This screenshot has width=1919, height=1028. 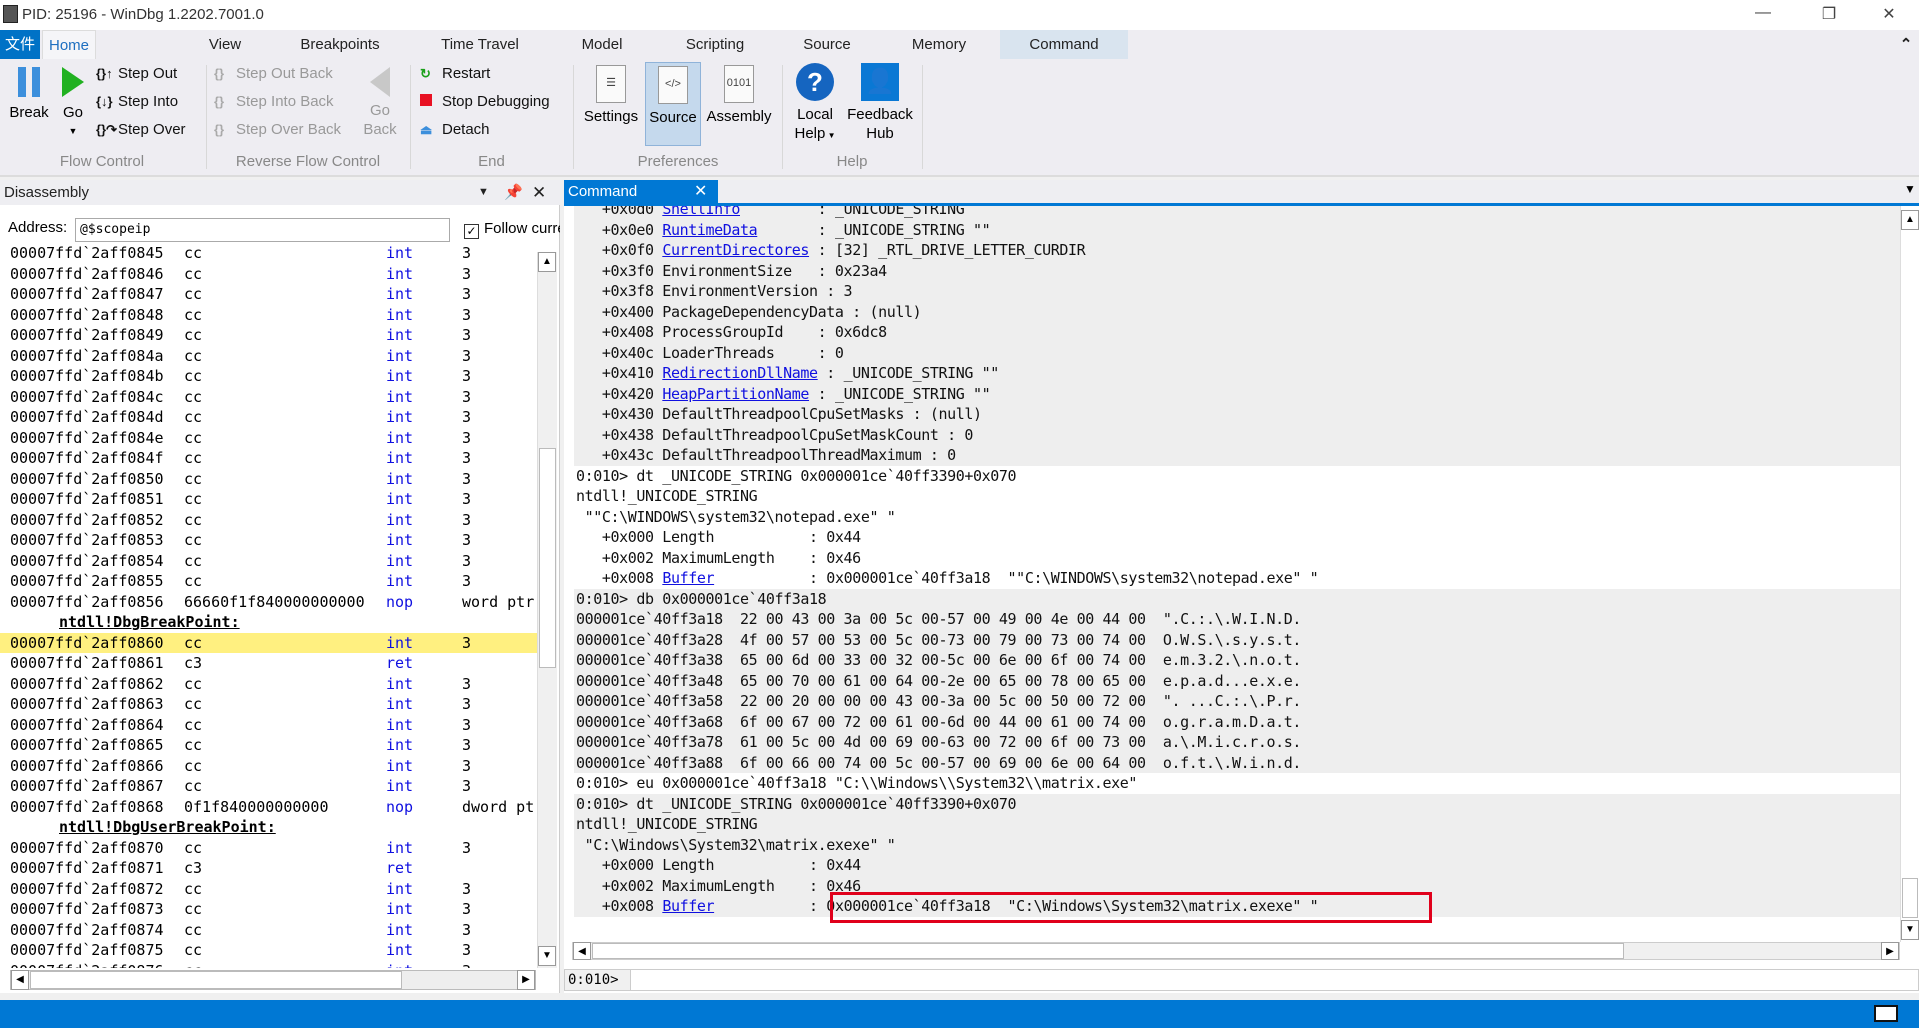 I want to click on tab-home: Home, so click(x=69, y=44).